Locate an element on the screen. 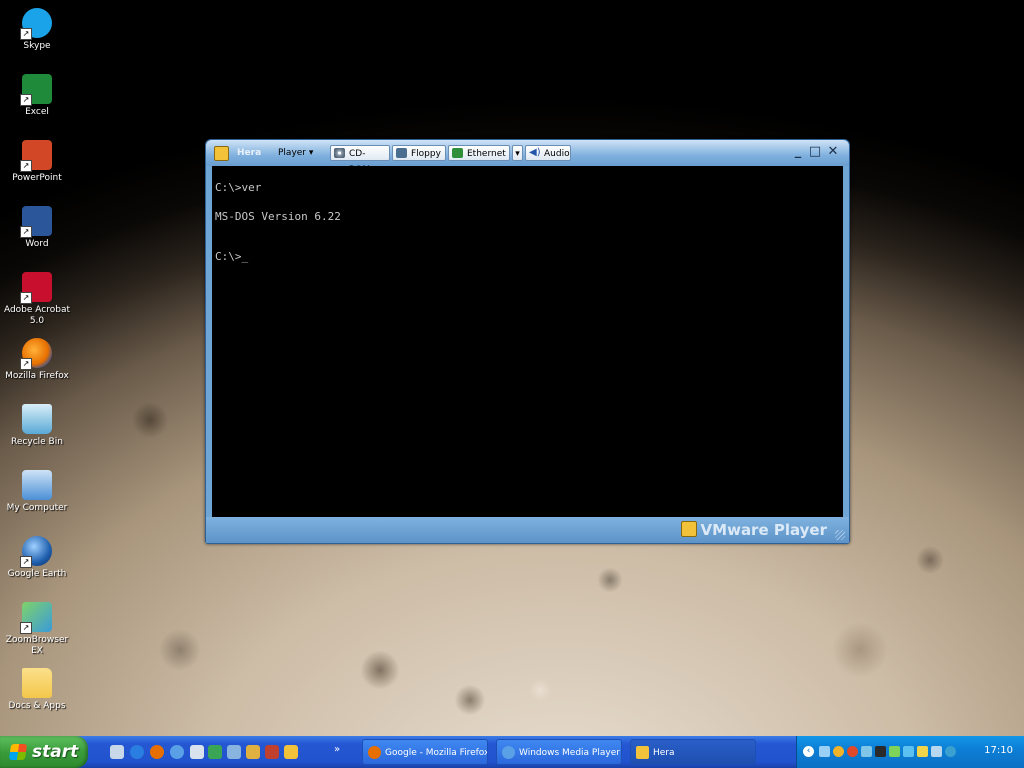  ethernet-dropdown-button: ▾ is located at coordinates (517, 153).